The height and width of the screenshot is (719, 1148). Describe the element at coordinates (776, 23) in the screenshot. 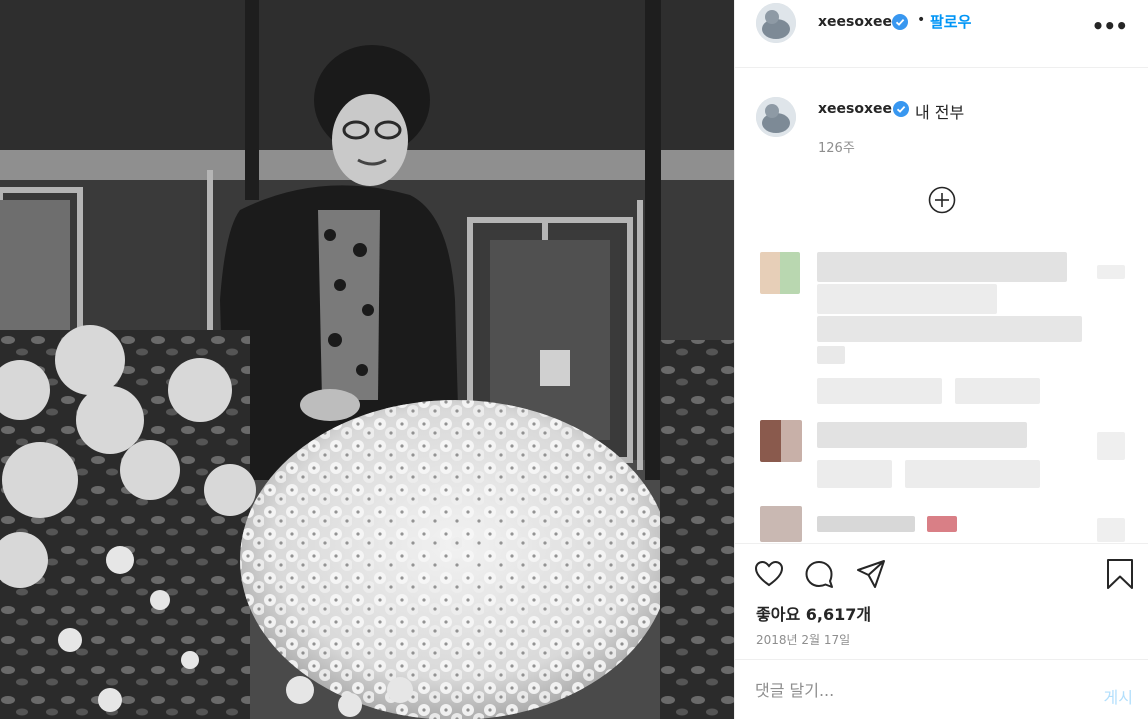

I see `avatar` at that location.